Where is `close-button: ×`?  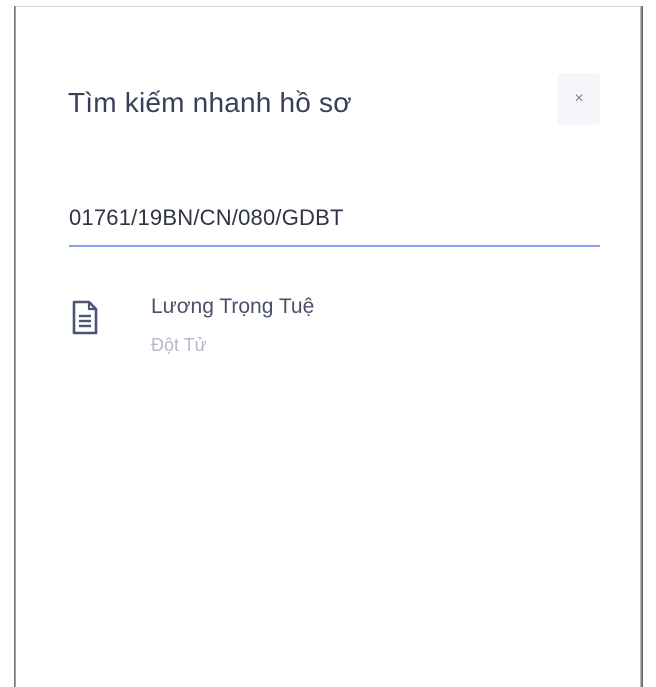
close-button: × is located at coordinates (579, 99).